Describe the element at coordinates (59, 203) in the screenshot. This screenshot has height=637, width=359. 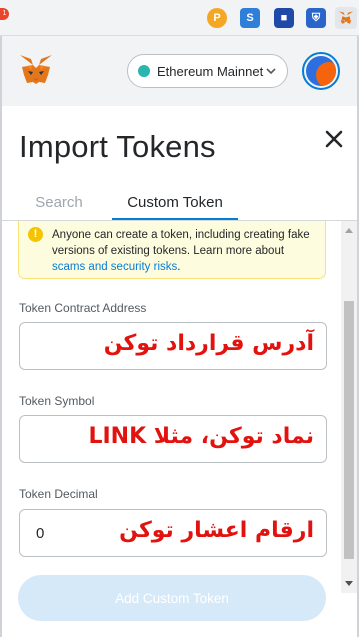
I see `tab-search: Search` at that location.